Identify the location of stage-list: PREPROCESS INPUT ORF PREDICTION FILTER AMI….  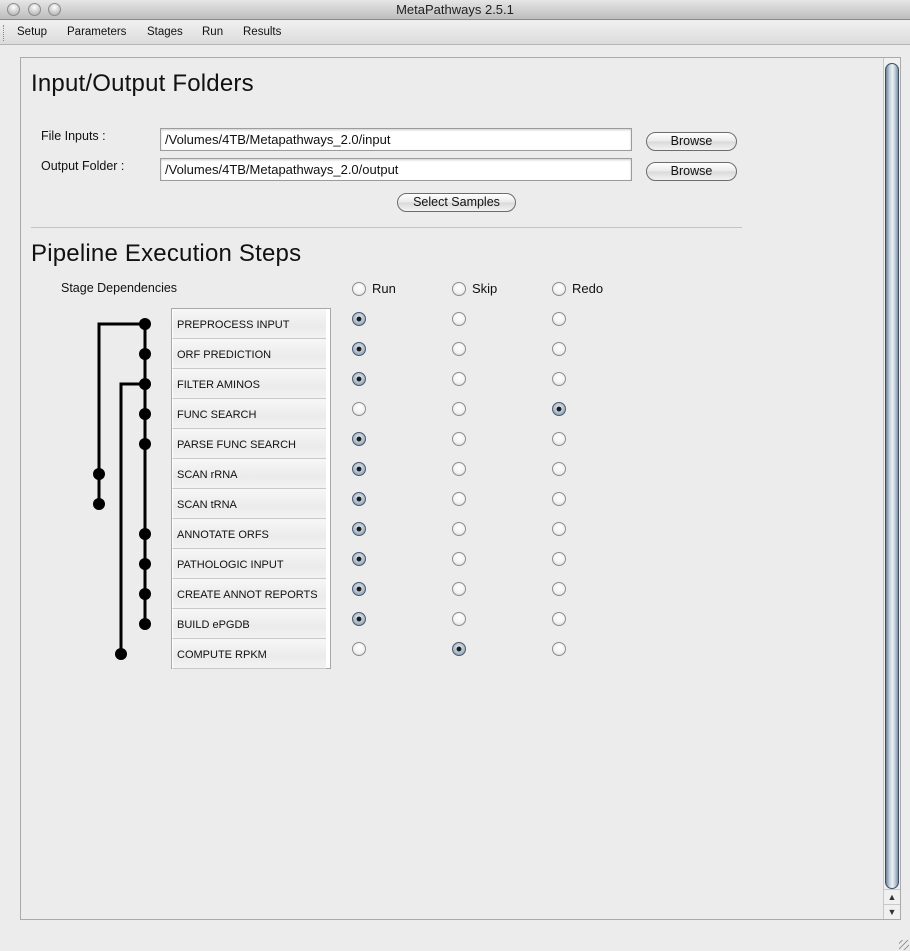
(251, 488).